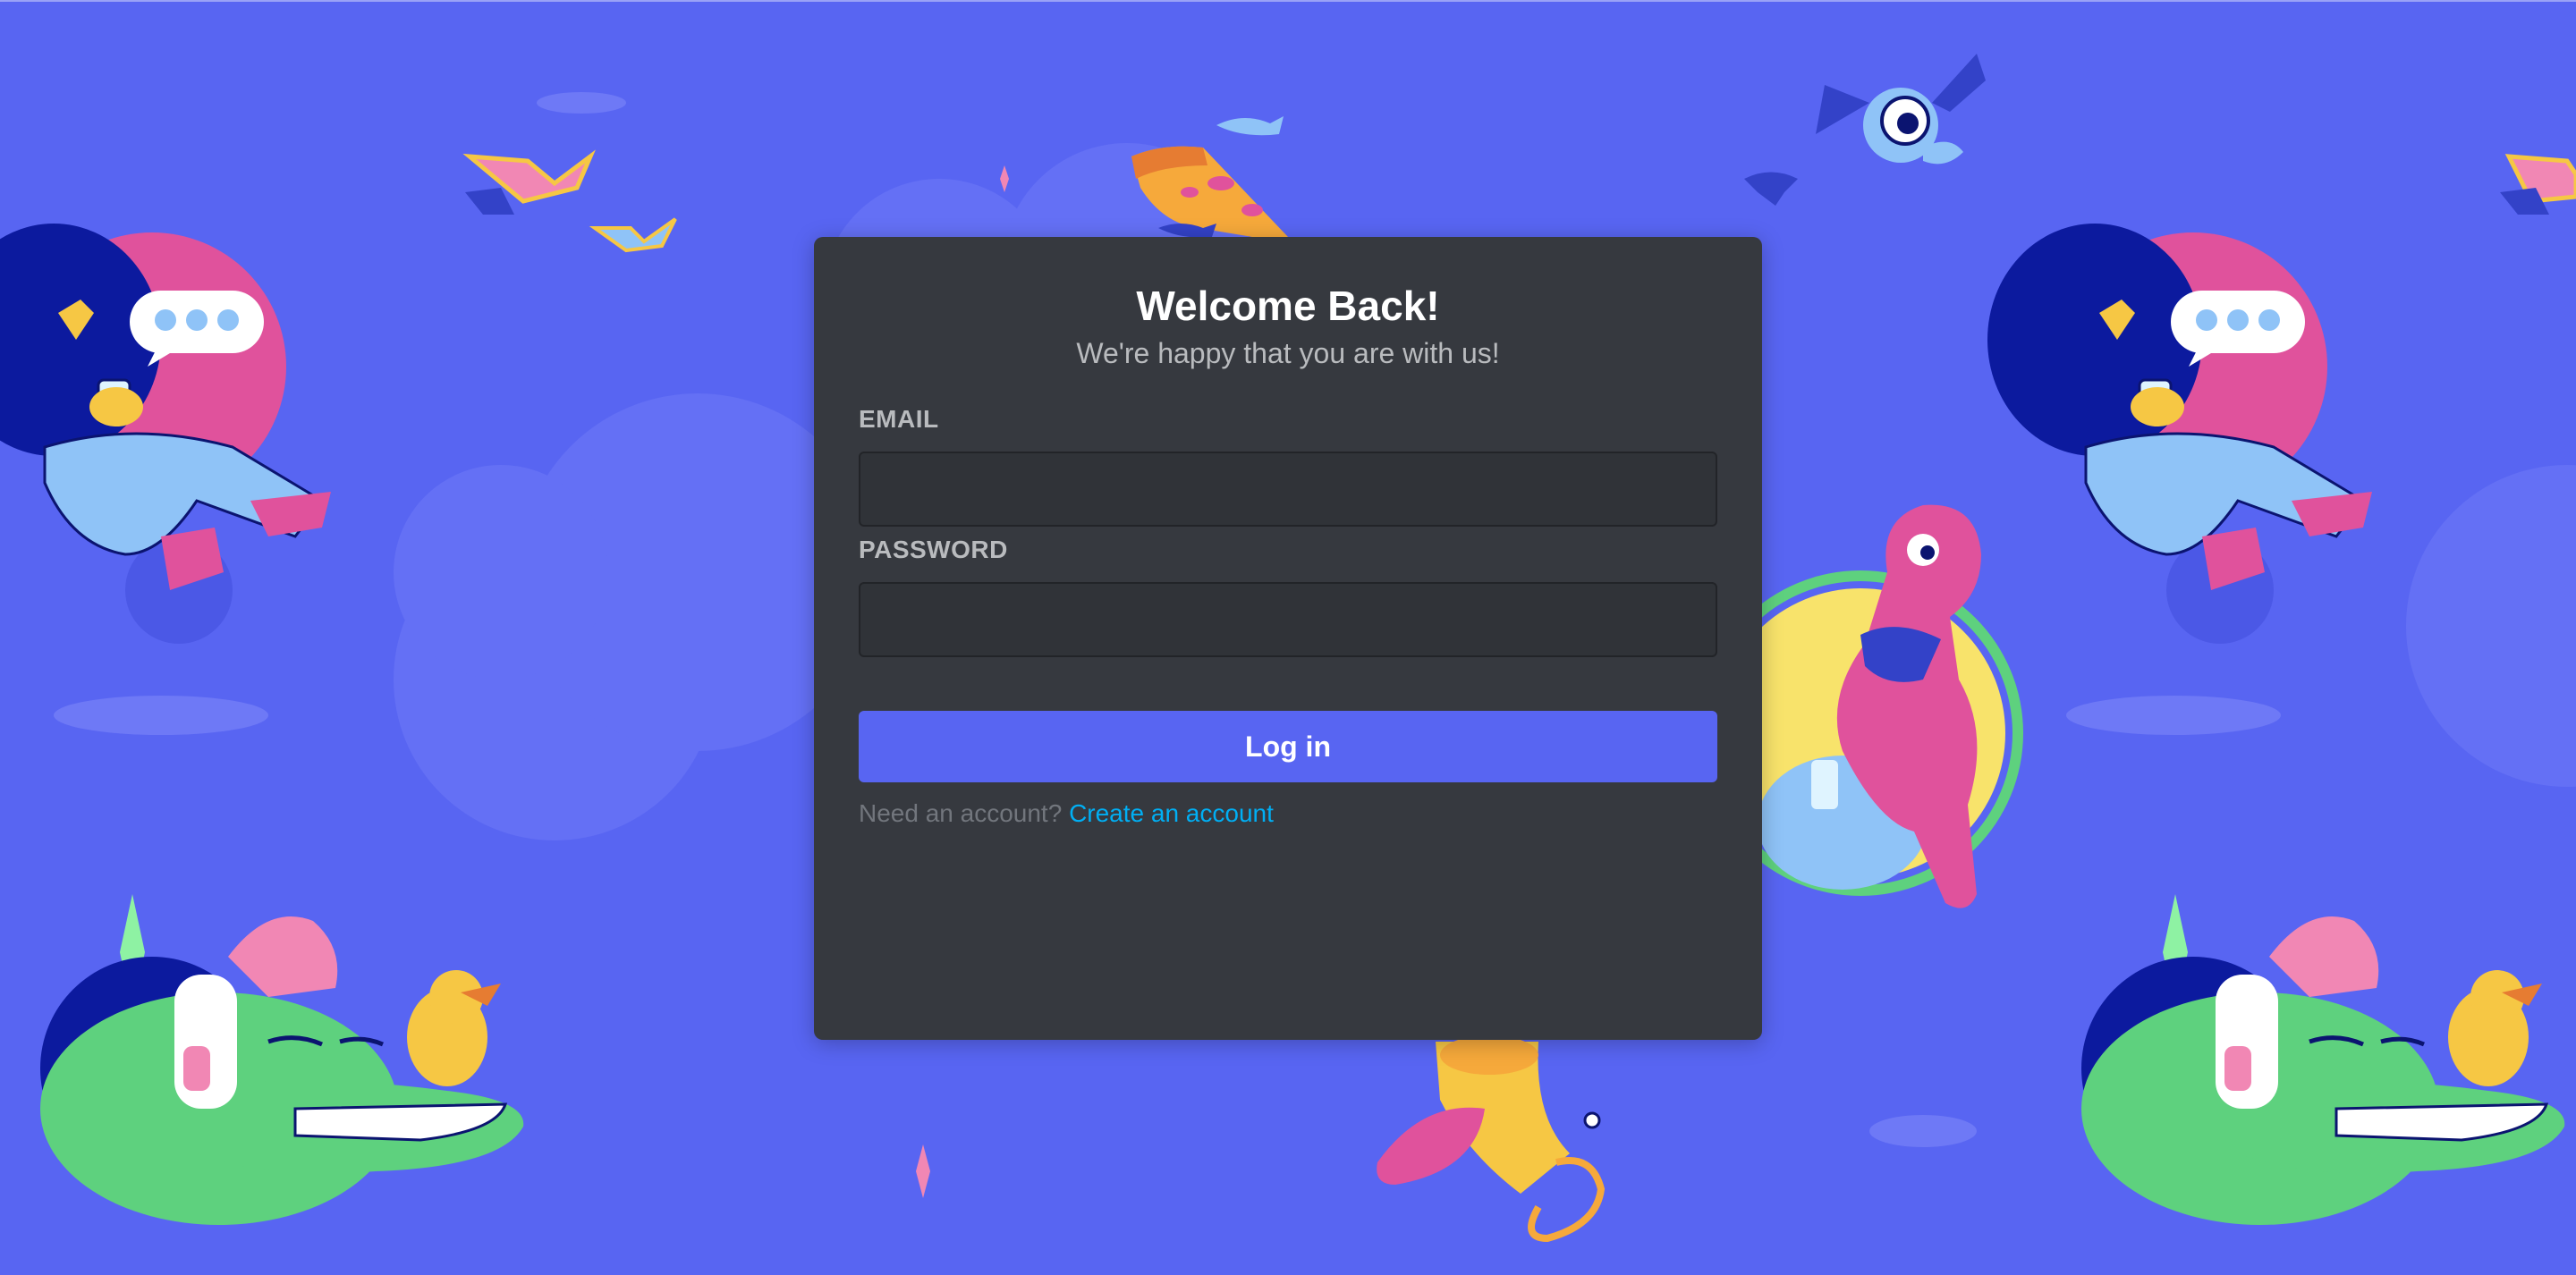  I want to click on login-button: Log in, so click(1288, 746).